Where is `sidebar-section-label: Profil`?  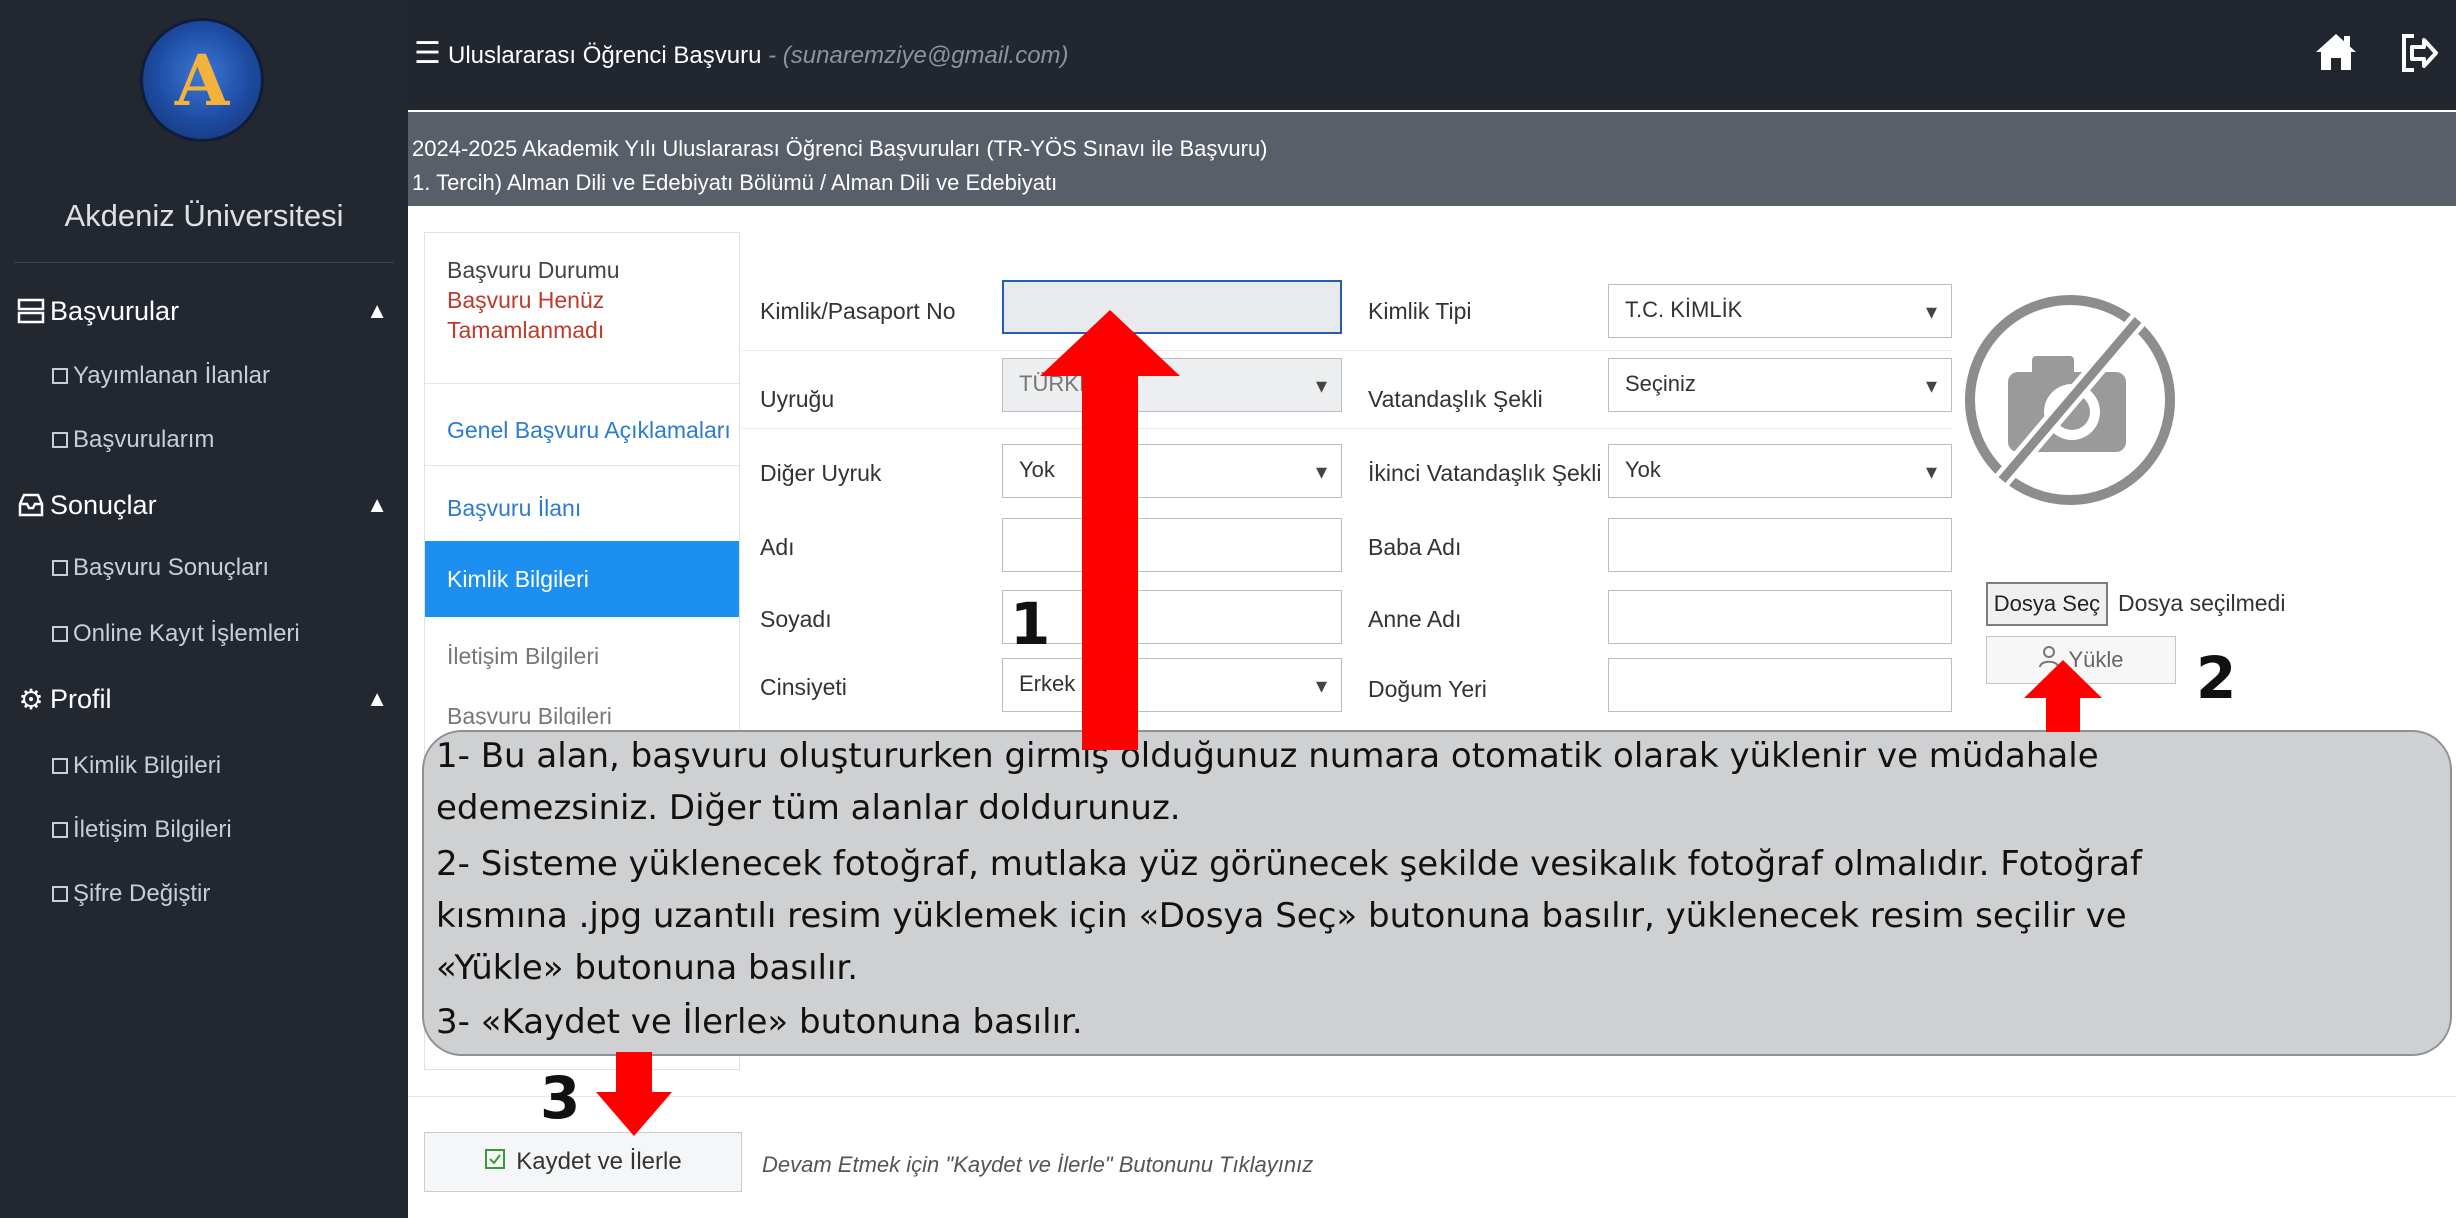 sidebar-section-label: Profil is located at coordinates (81, 698).